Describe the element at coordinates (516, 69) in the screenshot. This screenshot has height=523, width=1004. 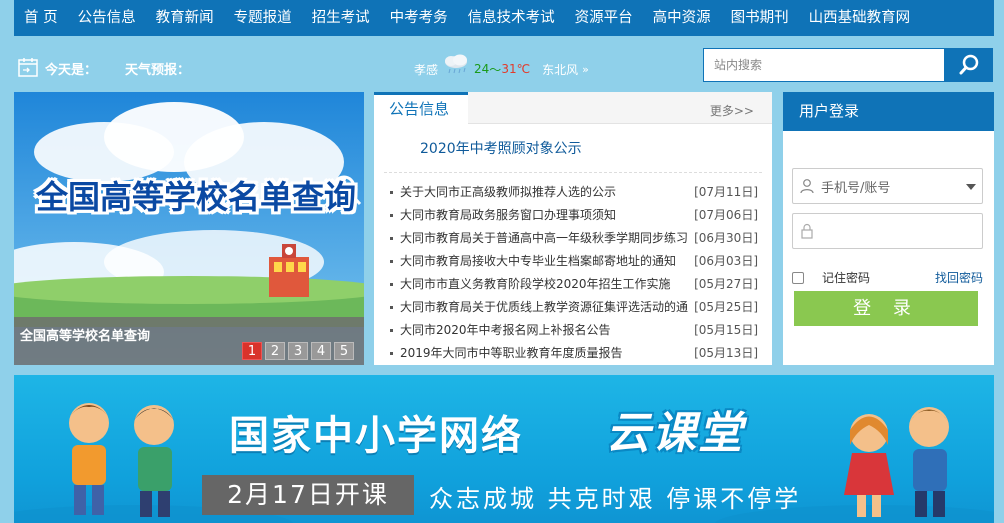
I see `weather-high: 31℃` at that location.